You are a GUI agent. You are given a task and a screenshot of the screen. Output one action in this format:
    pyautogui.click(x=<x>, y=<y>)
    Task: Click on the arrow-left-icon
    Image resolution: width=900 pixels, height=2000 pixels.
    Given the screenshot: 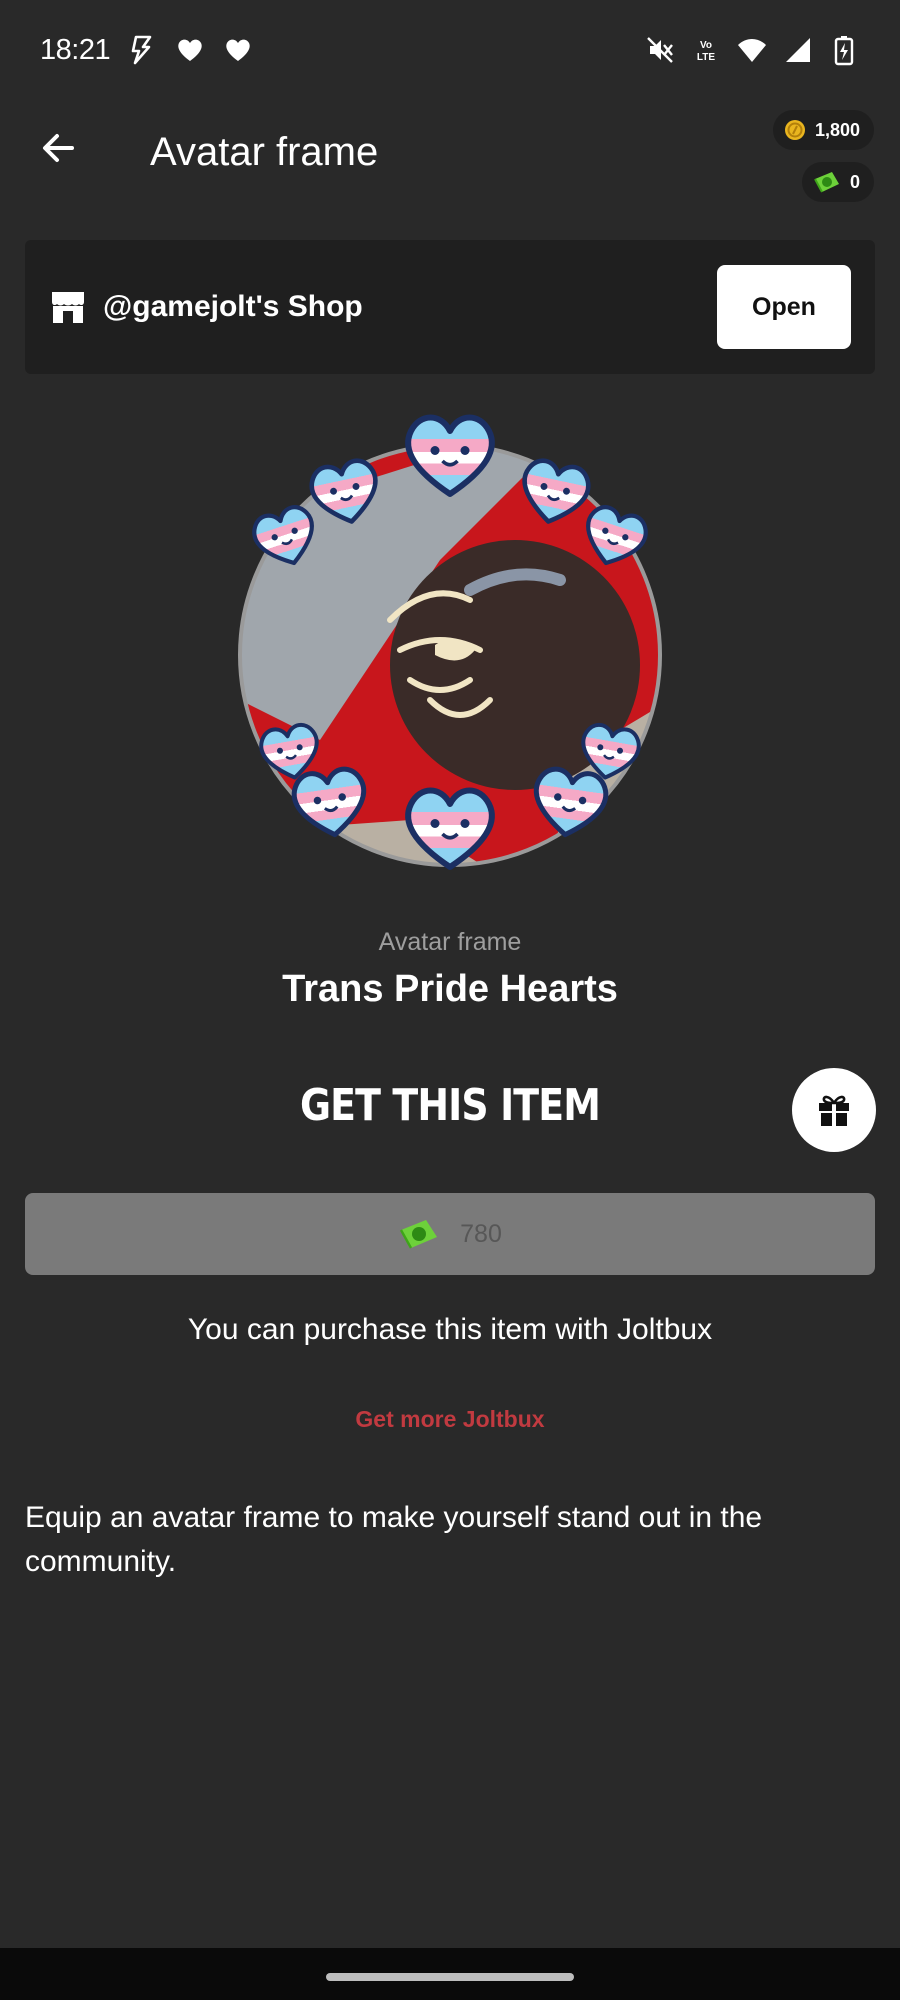 What is the action you would take?
    pyautogui.click(x=58, y=148)
    